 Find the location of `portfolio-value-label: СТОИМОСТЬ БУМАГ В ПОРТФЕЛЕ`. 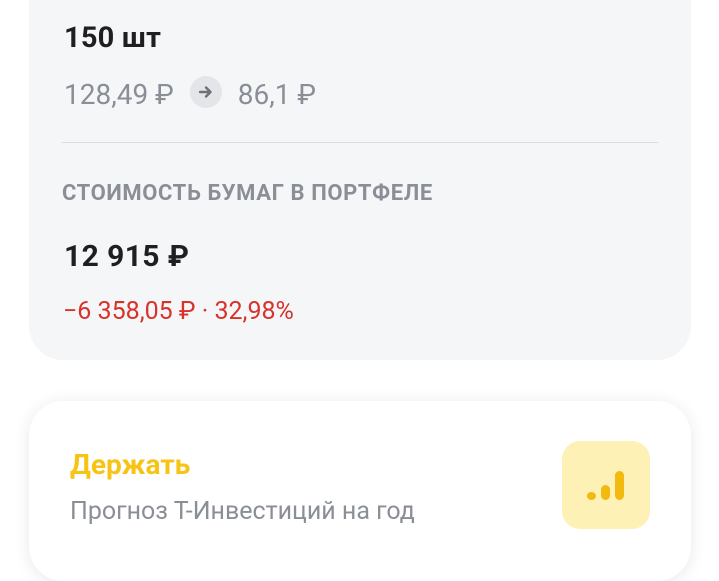

portfolio-value-label: СТОИМОСТЬ БУМАГ В ПОРТФЕЛЕ is located at coordinates (247, 193).